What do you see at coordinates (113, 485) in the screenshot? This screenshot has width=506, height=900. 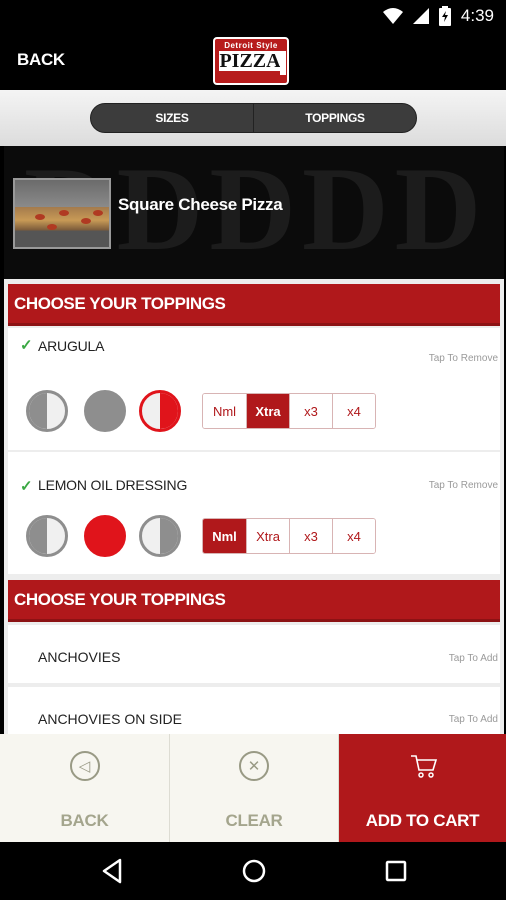 I see `topping-name: LEMON OIL DRESSING` at bounding box center [113, 485].